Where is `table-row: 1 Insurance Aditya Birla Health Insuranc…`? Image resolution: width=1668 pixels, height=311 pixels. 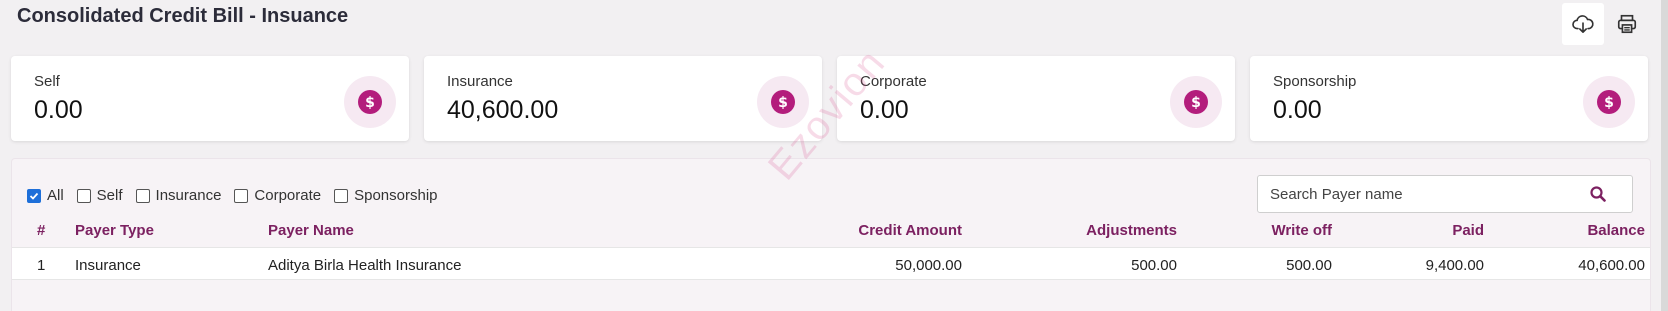 table-row: 1 Insurance Aditya Birla Health Insuranc… is located at coordinates (831, 263).